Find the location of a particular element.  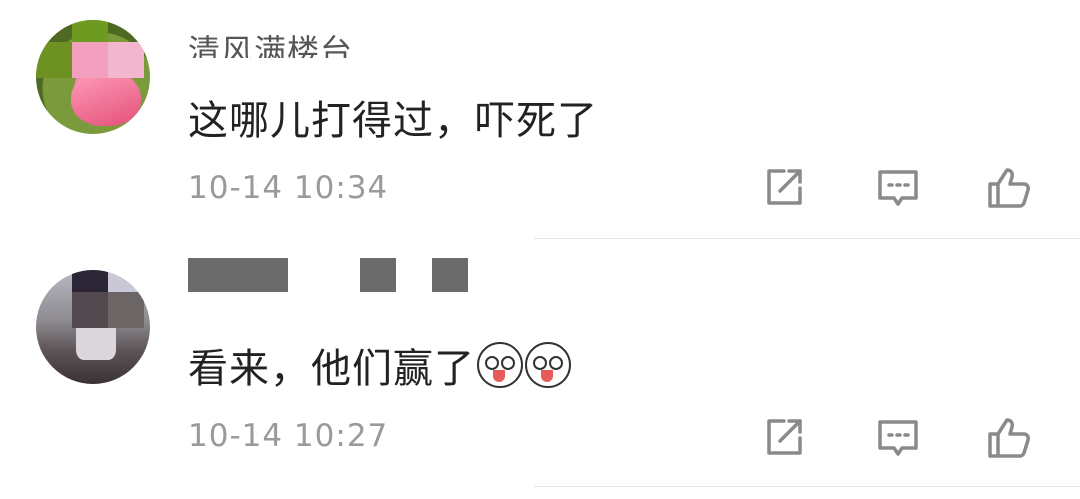

comment-text: 这哪儿打得过，吓死了 is located at coordinates (393, 121).